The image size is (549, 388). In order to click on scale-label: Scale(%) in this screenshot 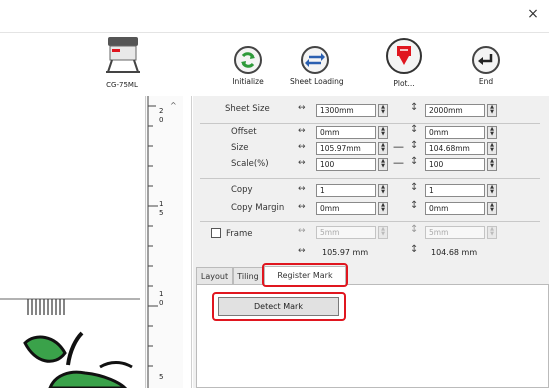, I will do `click(250, 164)`.